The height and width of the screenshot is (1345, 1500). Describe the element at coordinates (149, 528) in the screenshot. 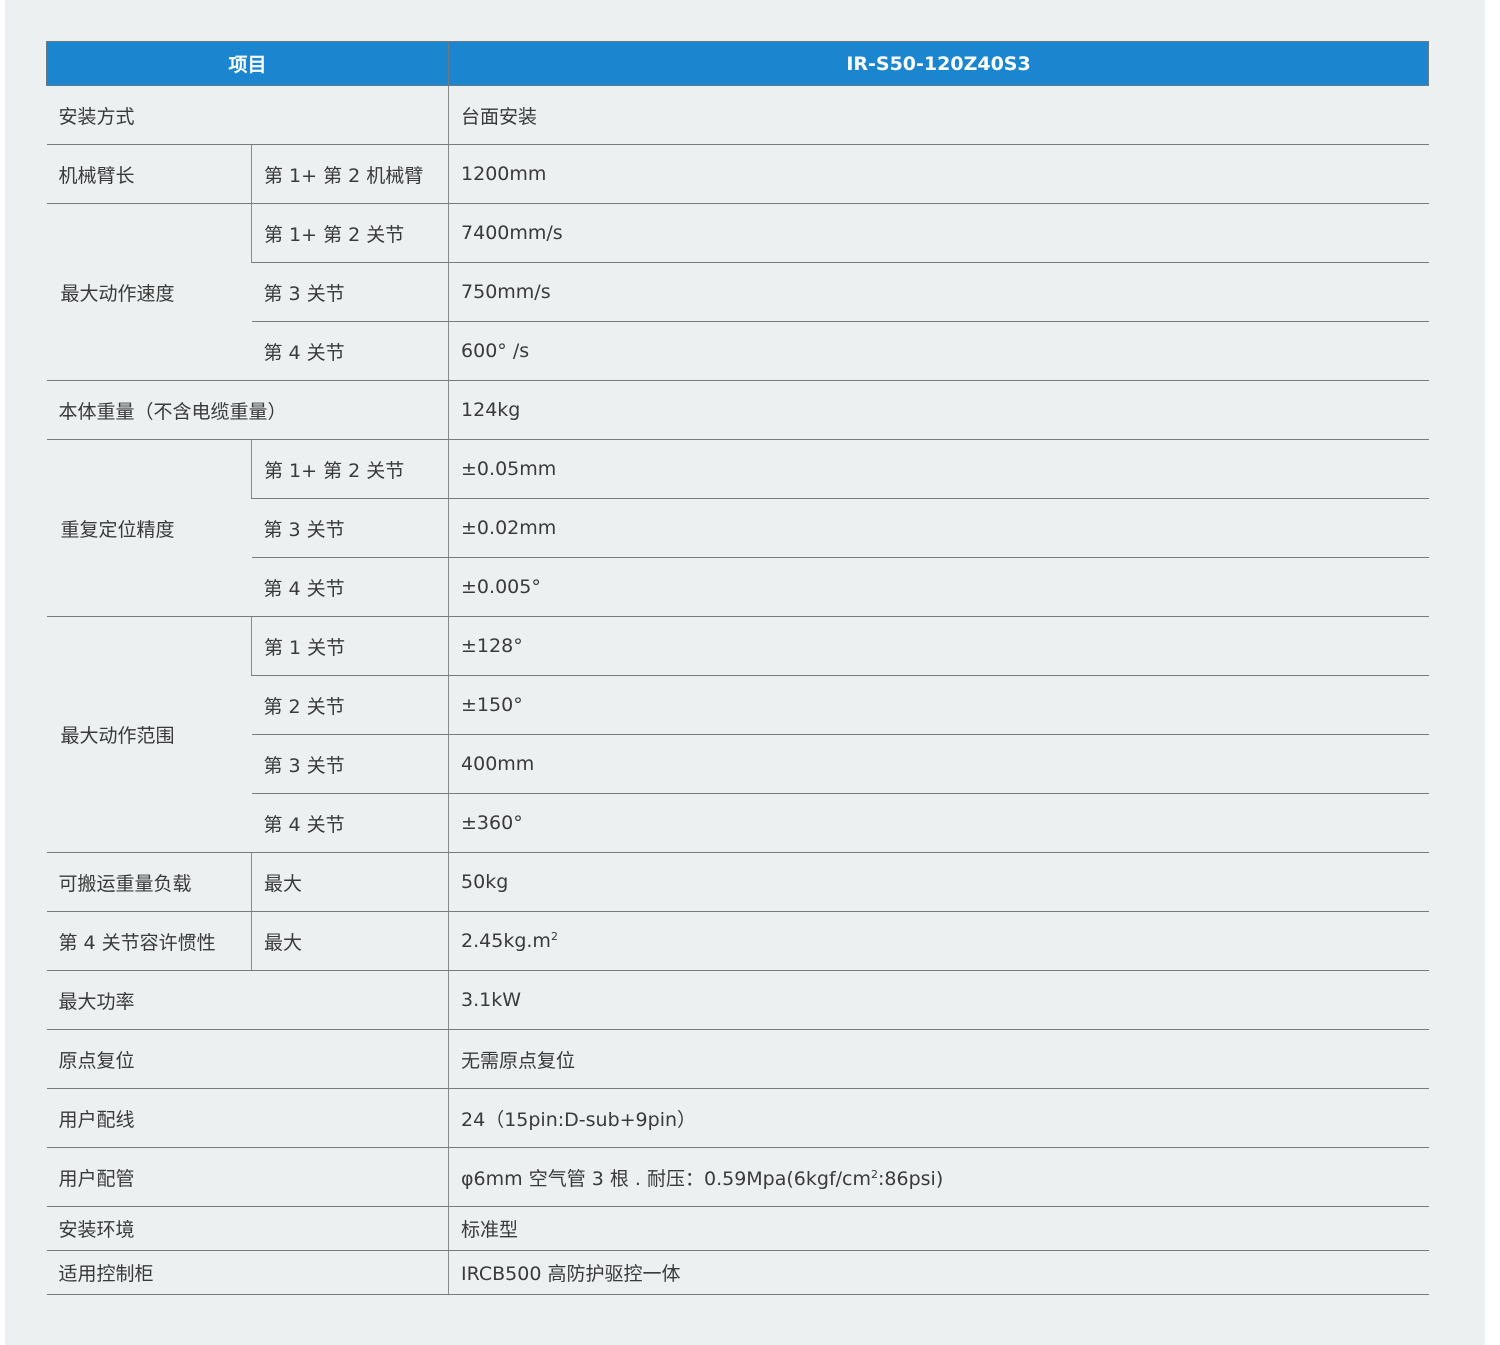

I see `group-label: 重复定位精度` at that location.